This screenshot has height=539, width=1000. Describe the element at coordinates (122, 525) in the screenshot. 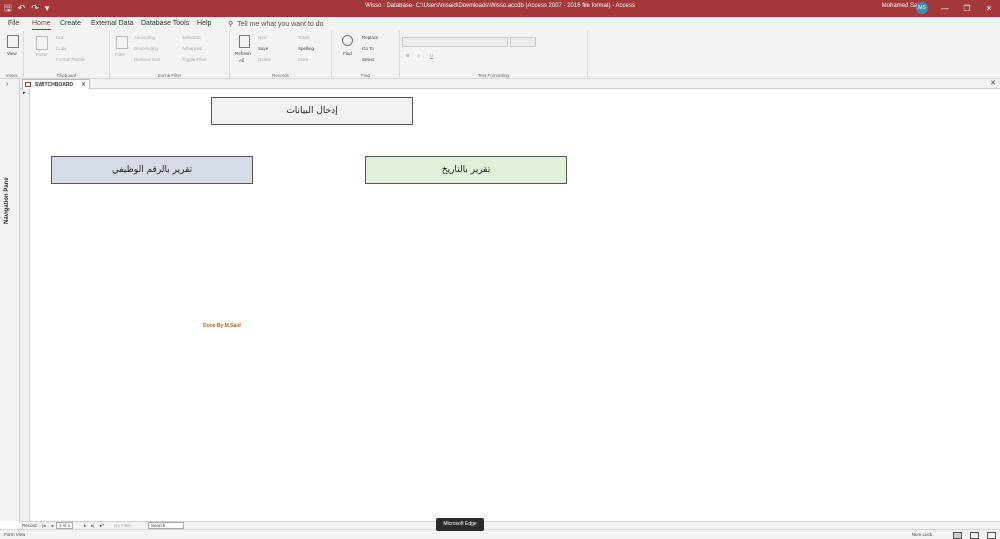

I see `no-filter-indicator: No Filter` at that location.